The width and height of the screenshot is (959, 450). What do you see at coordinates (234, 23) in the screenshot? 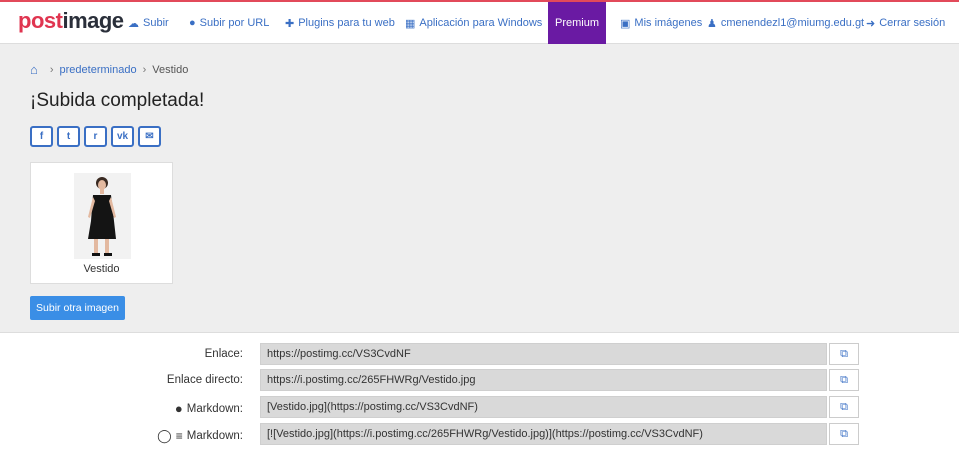
I see `nav-upload-url-label: Subir por URL` at bounding box center [234, 23].